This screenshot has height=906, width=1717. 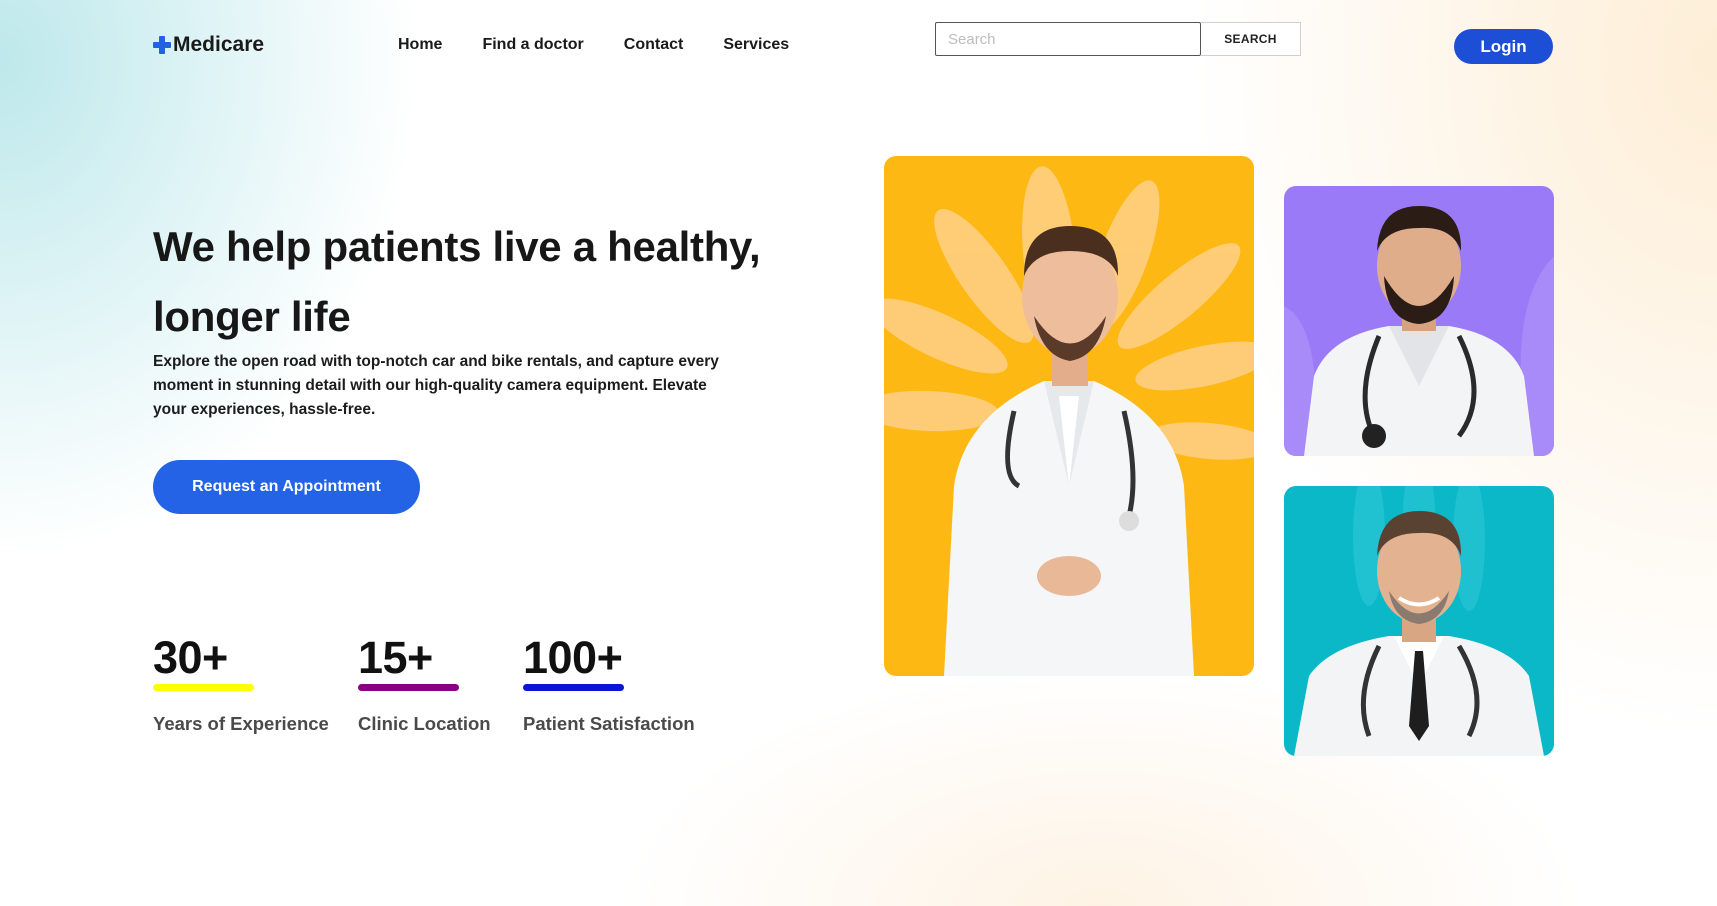 I want to click on stat-satisfaction: 100+ Patient Satisfaction, so click(x=609, y=683).